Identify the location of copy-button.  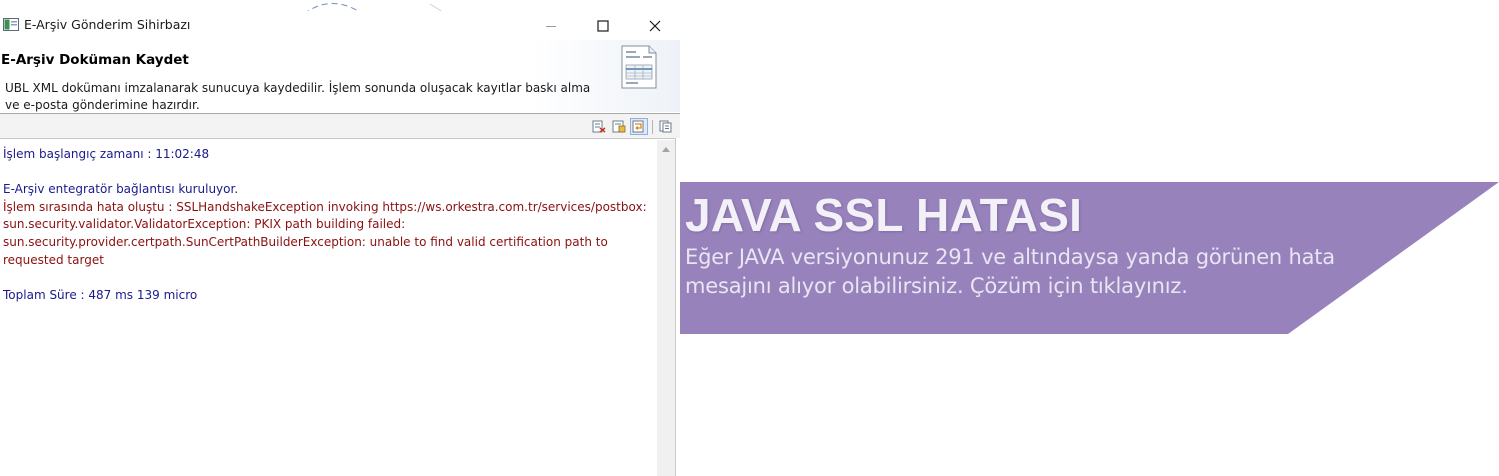
(666, 126).